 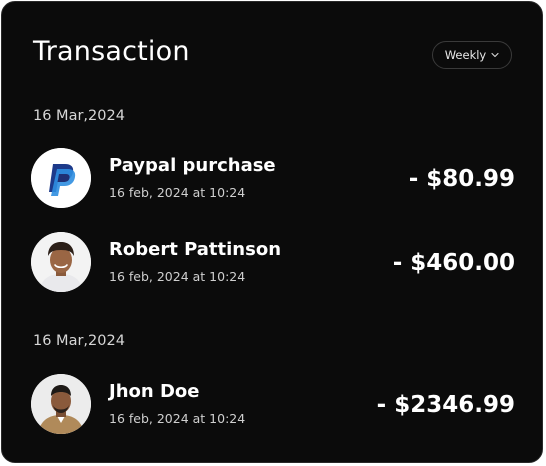 I want to click on transaction-name: Jhon Doe, so click(x=154, y=391).